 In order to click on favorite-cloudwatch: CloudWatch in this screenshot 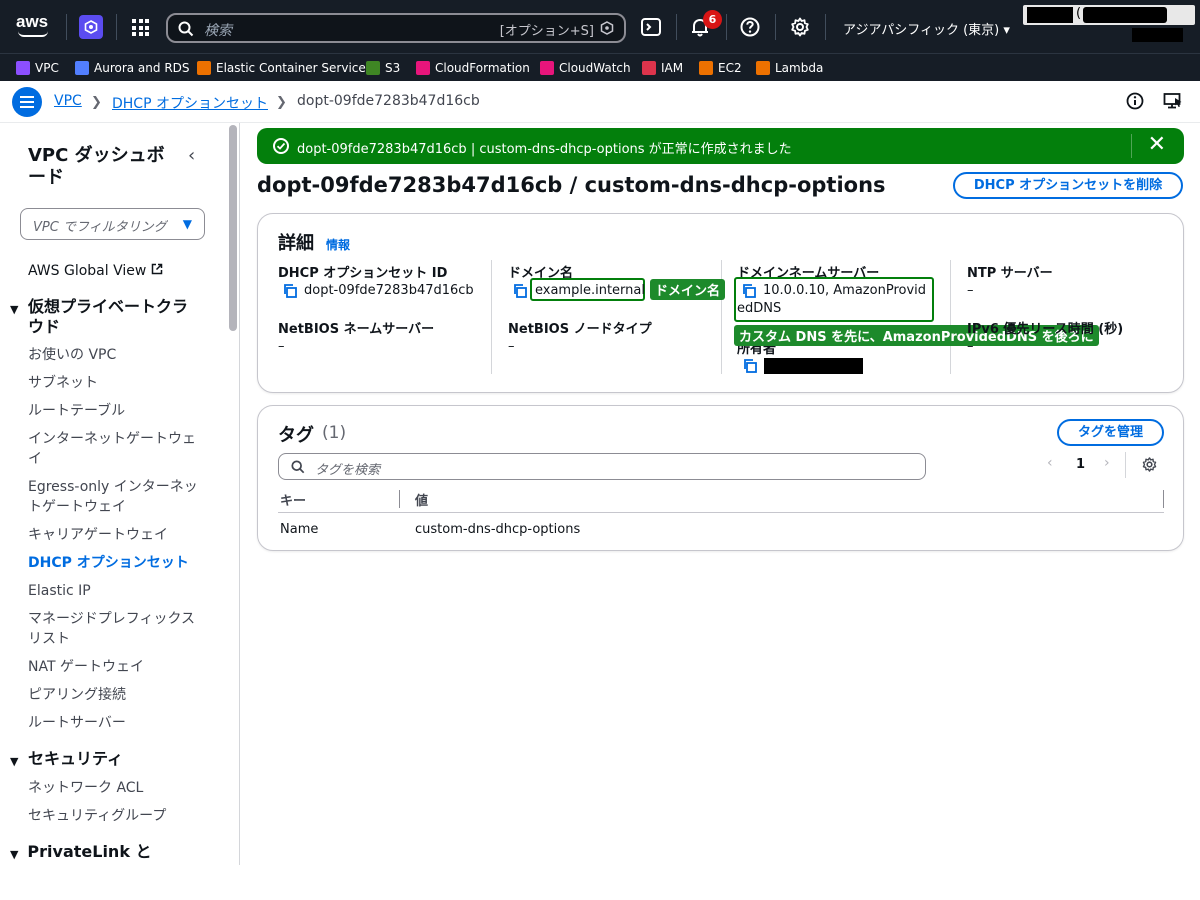, I will do `click(585, 68)`.